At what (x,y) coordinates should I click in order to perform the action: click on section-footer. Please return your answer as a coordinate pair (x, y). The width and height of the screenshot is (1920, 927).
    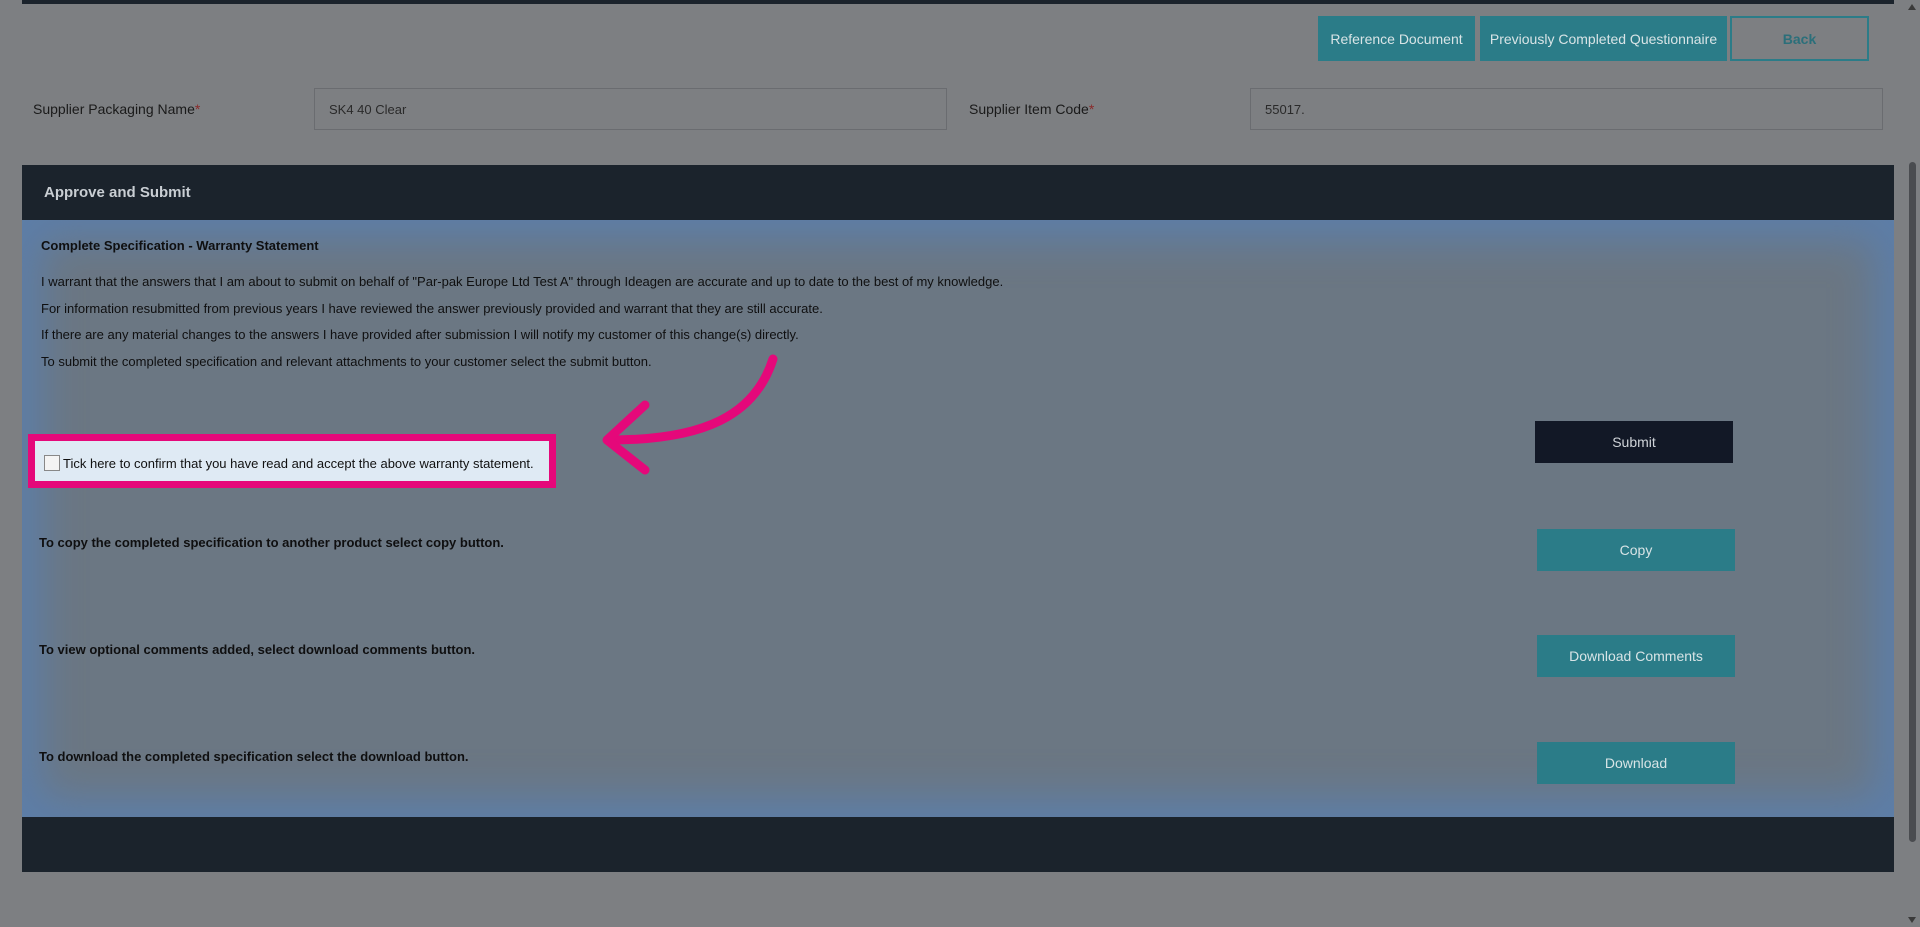
    Looking at the image, I should click on (958, 844).